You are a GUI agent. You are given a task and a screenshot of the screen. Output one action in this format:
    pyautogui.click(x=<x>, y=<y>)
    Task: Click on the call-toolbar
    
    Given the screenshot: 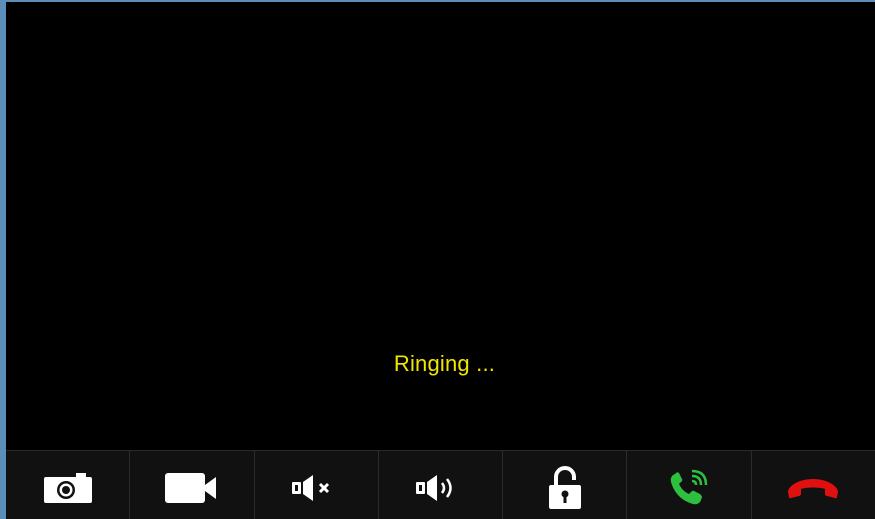 What is the action you would take?
    pyautogui.click(x=440, y=484)
    